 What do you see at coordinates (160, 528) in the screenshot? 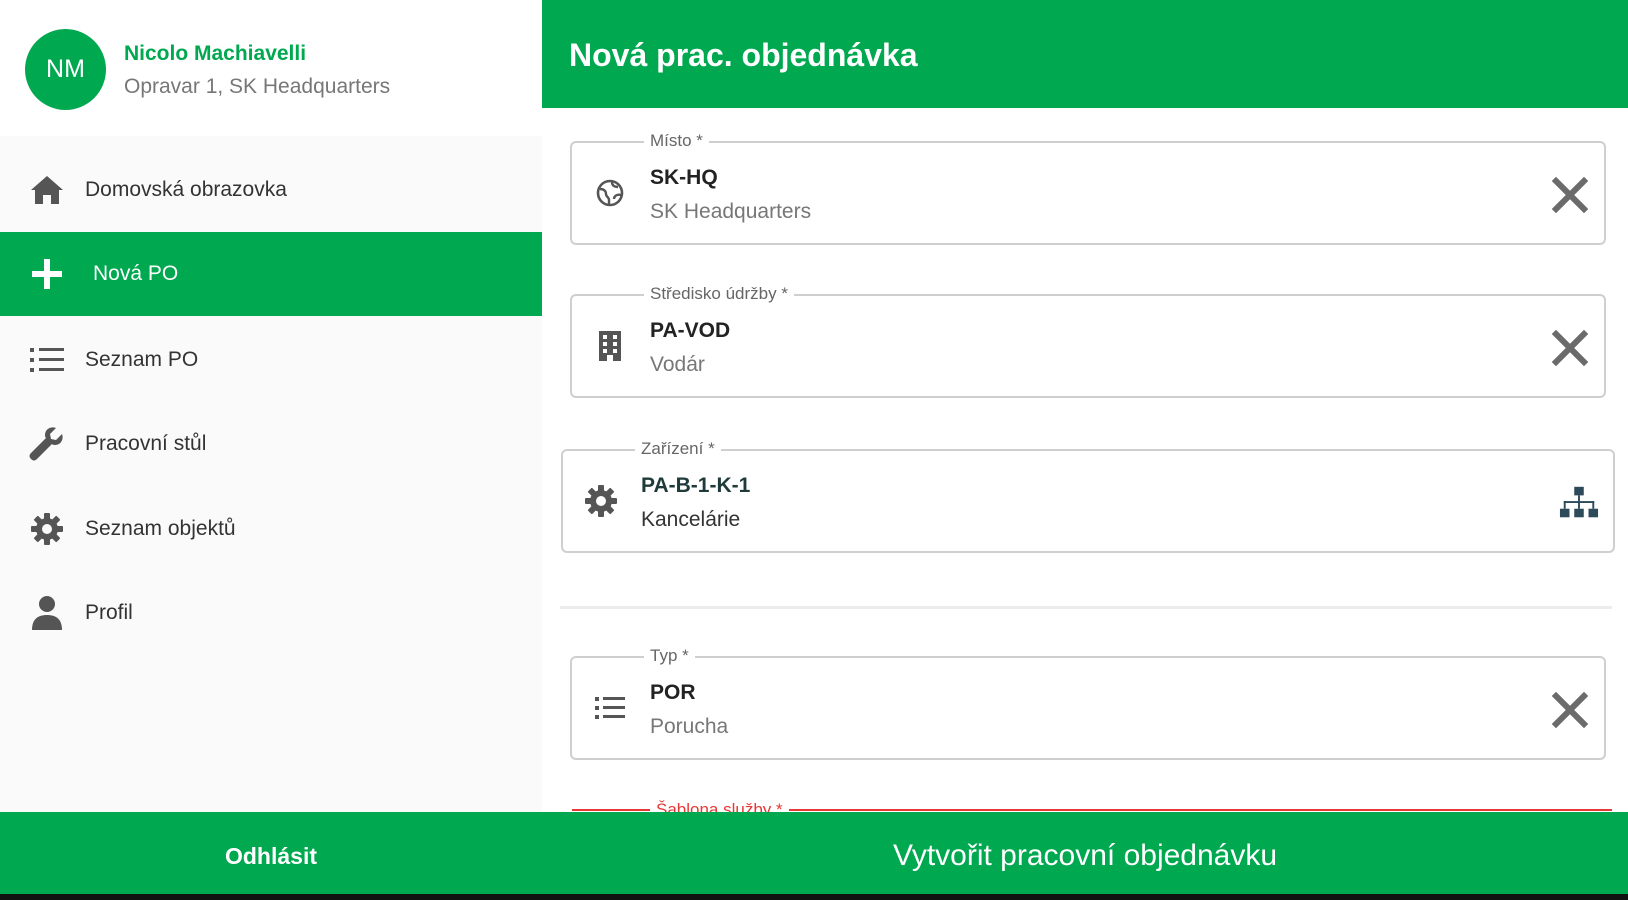
I see `sidebar-item-label: Seznam objektů` at bounding box center [160, 528].